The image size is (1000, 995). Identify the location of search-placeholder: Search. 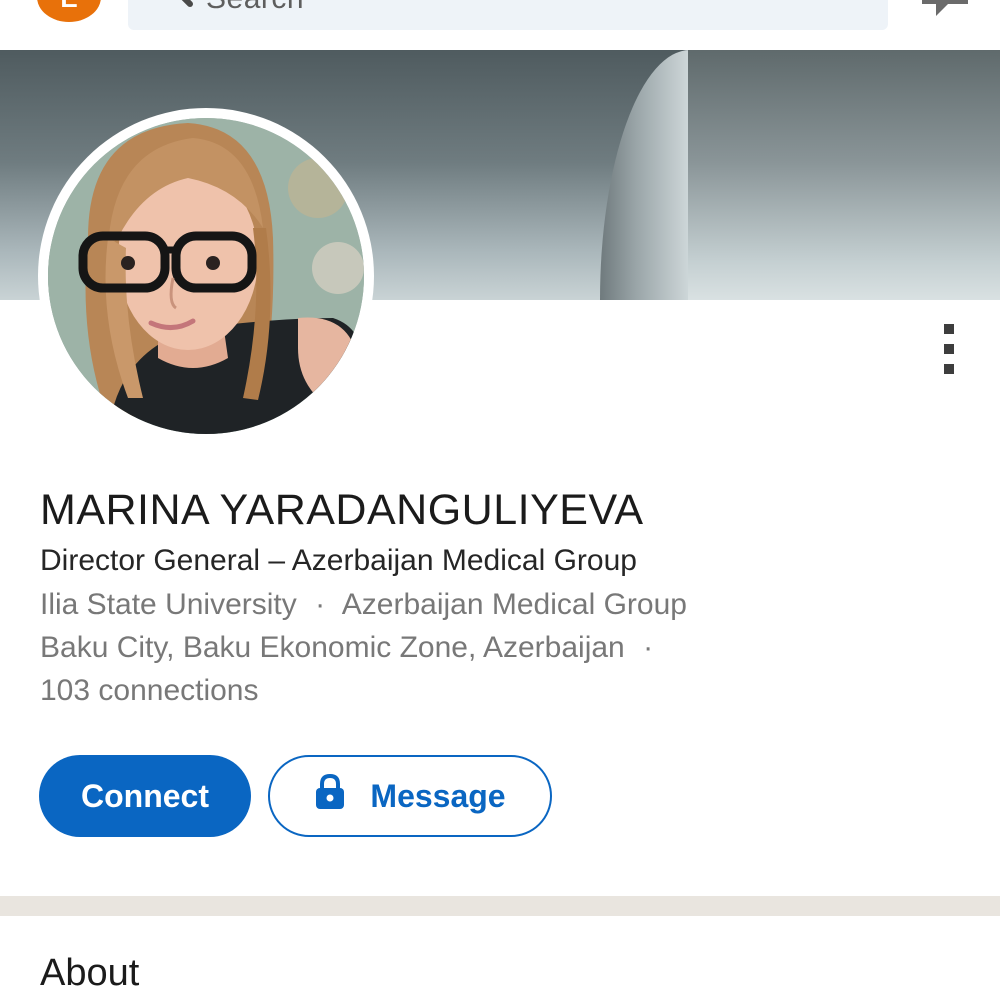
(255, 8).